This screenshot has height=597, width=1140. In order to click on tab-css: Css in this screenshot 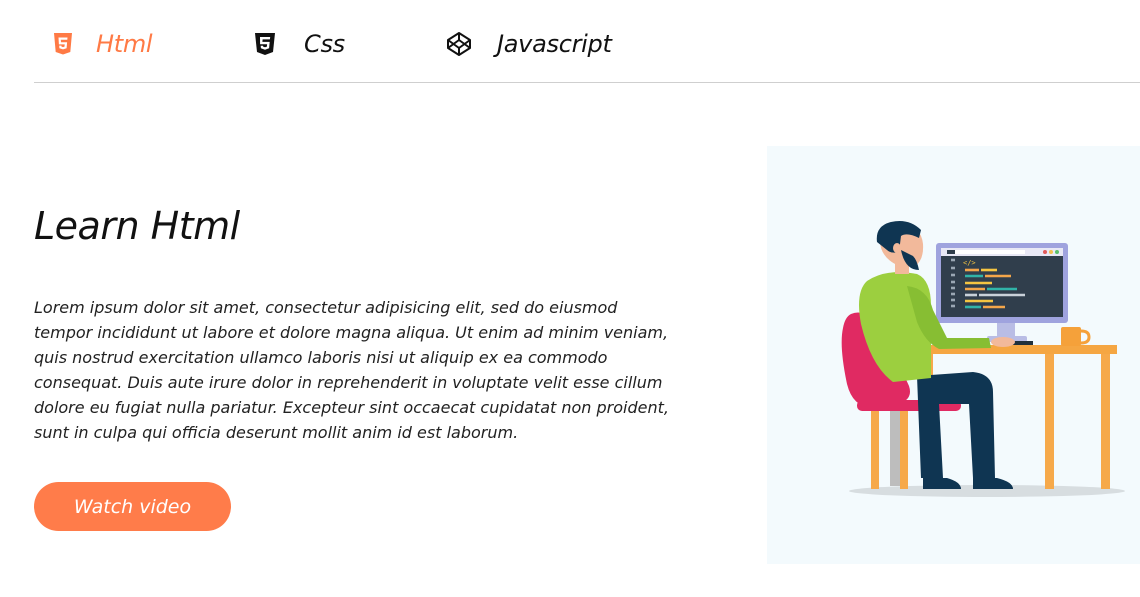, I will do `click(298, 44)`.